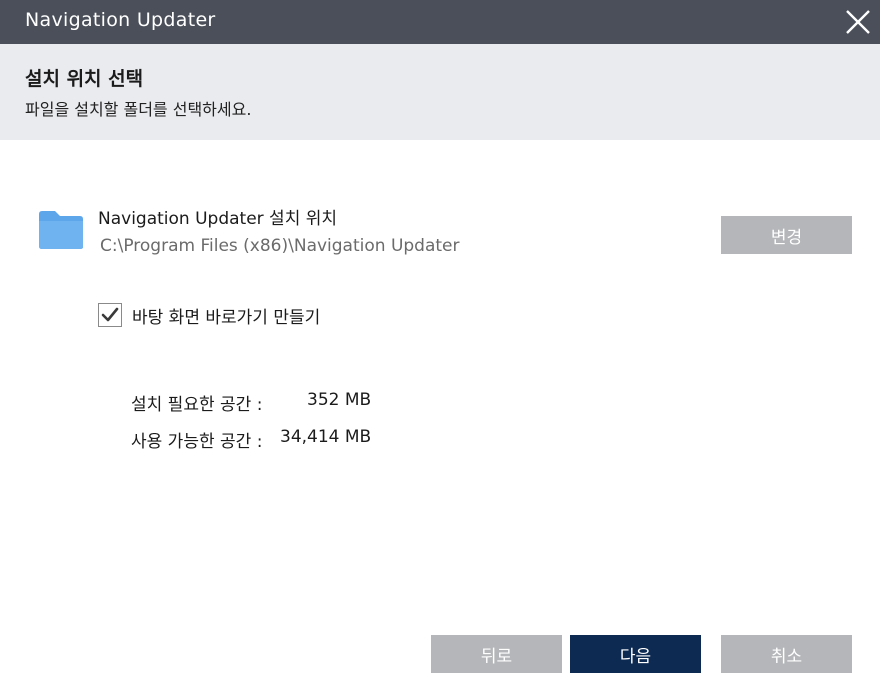 This screenshot has width=880, height=694. I want to click on available-space-label: 사용 가능한 공간 :, so click(197, 442).